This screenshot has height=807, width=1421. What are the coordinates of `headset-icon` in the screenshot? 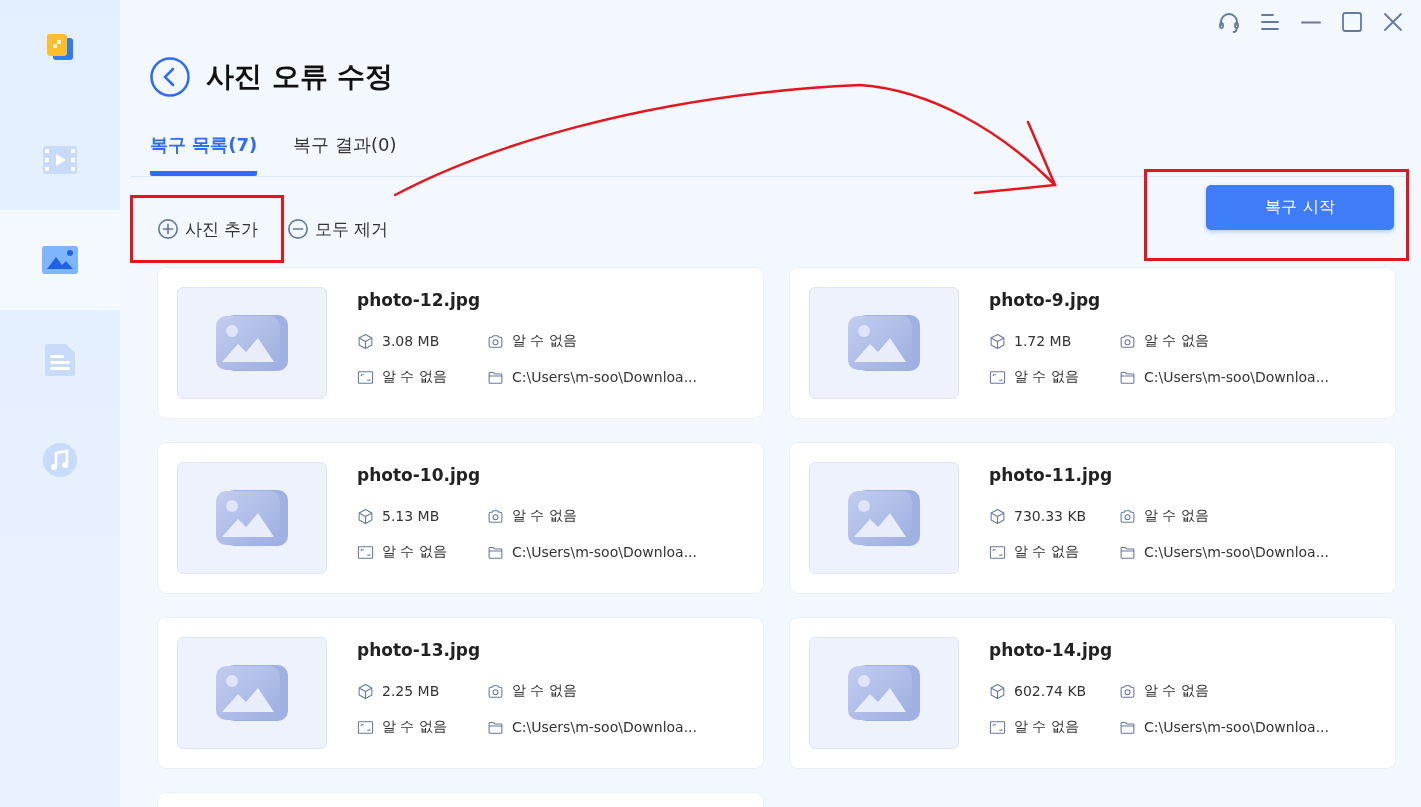 It's located at (1229, 22).